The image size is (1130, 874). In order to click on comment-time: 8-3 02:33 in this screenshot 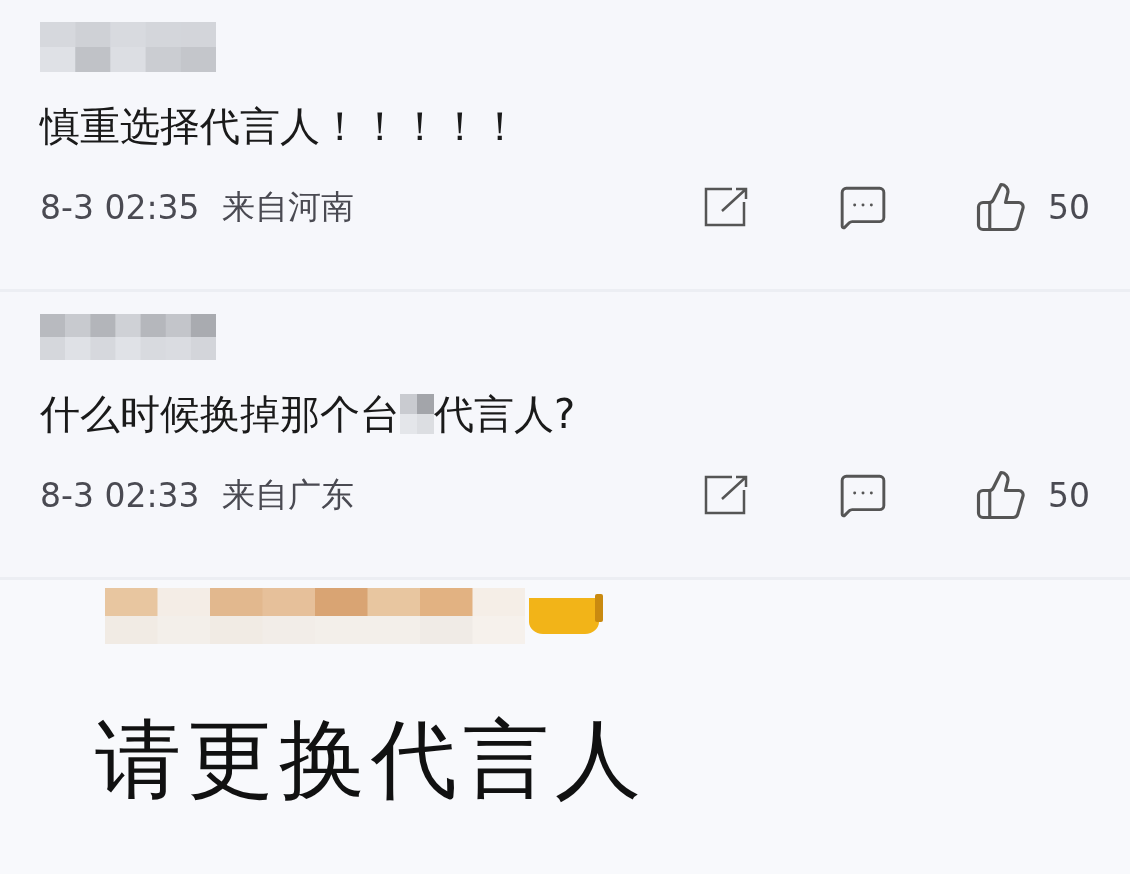, I will do `click(120, 495)`.